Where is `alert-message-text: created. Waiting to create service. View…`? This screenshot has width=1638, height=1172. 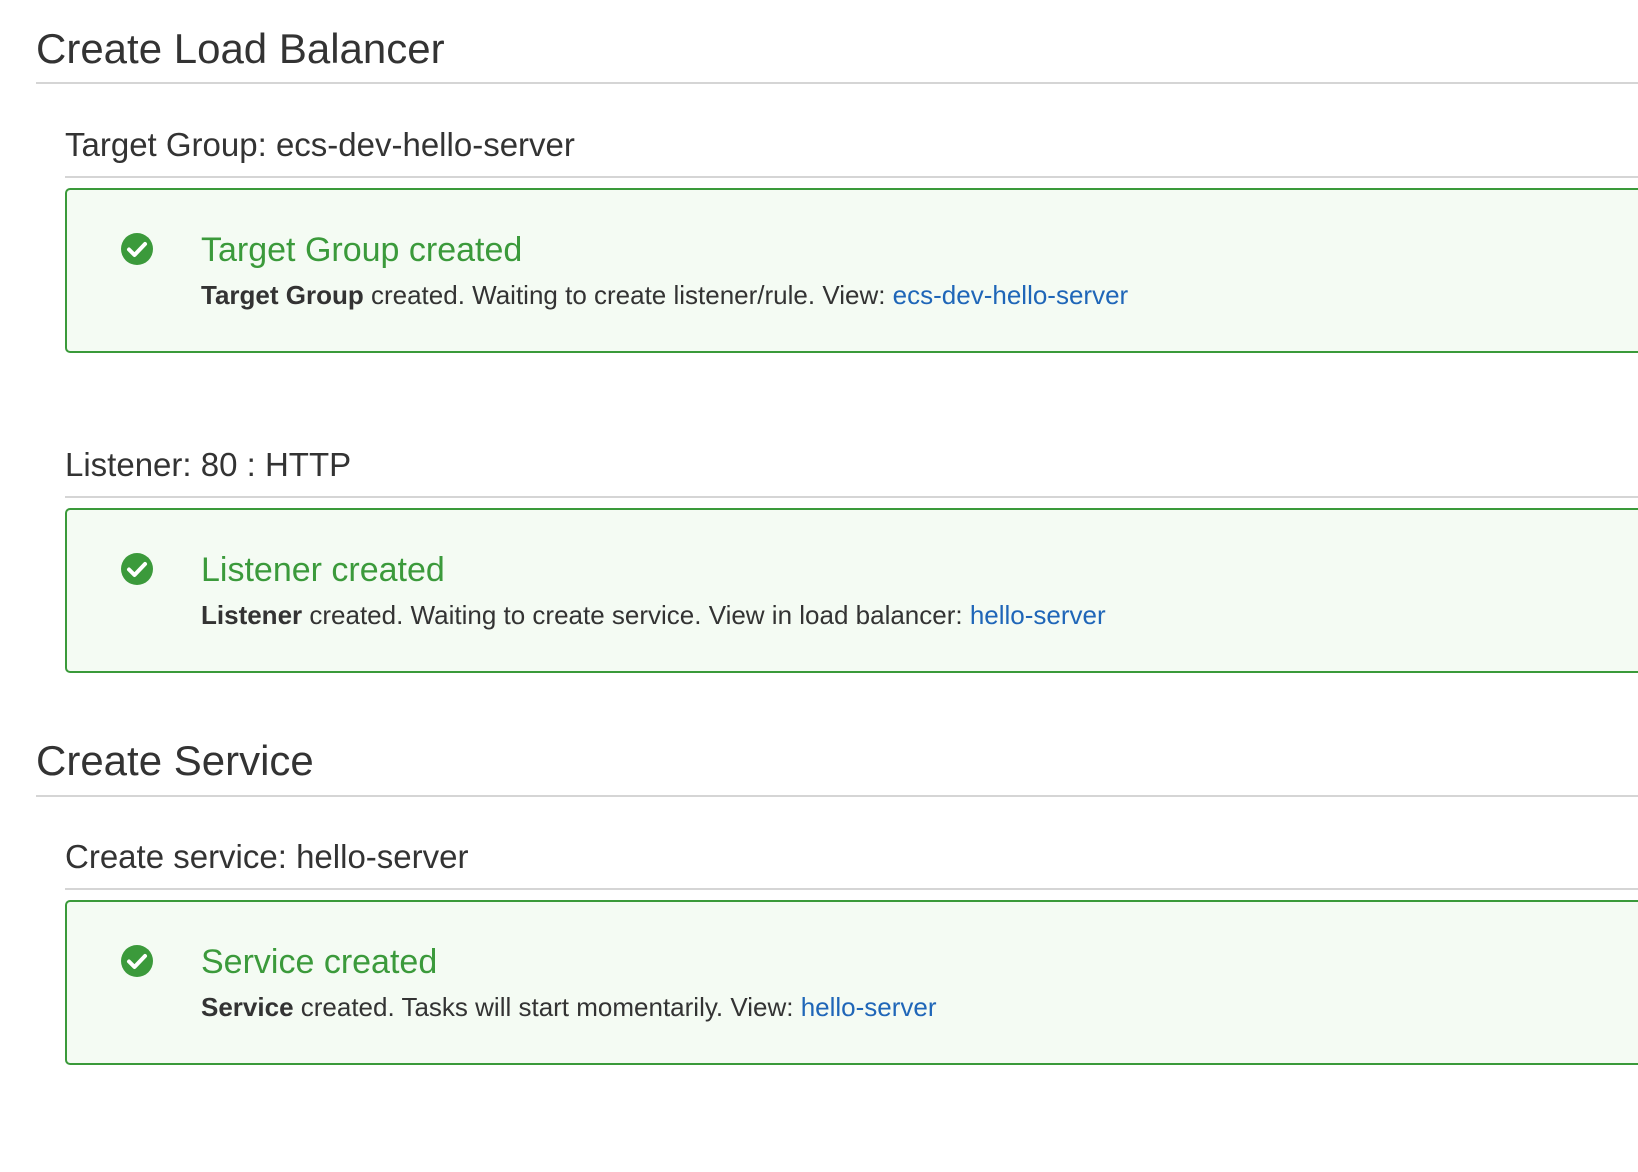 alert-message-text: created. Waiting to create service. View… is located at coordinates (636, 615).